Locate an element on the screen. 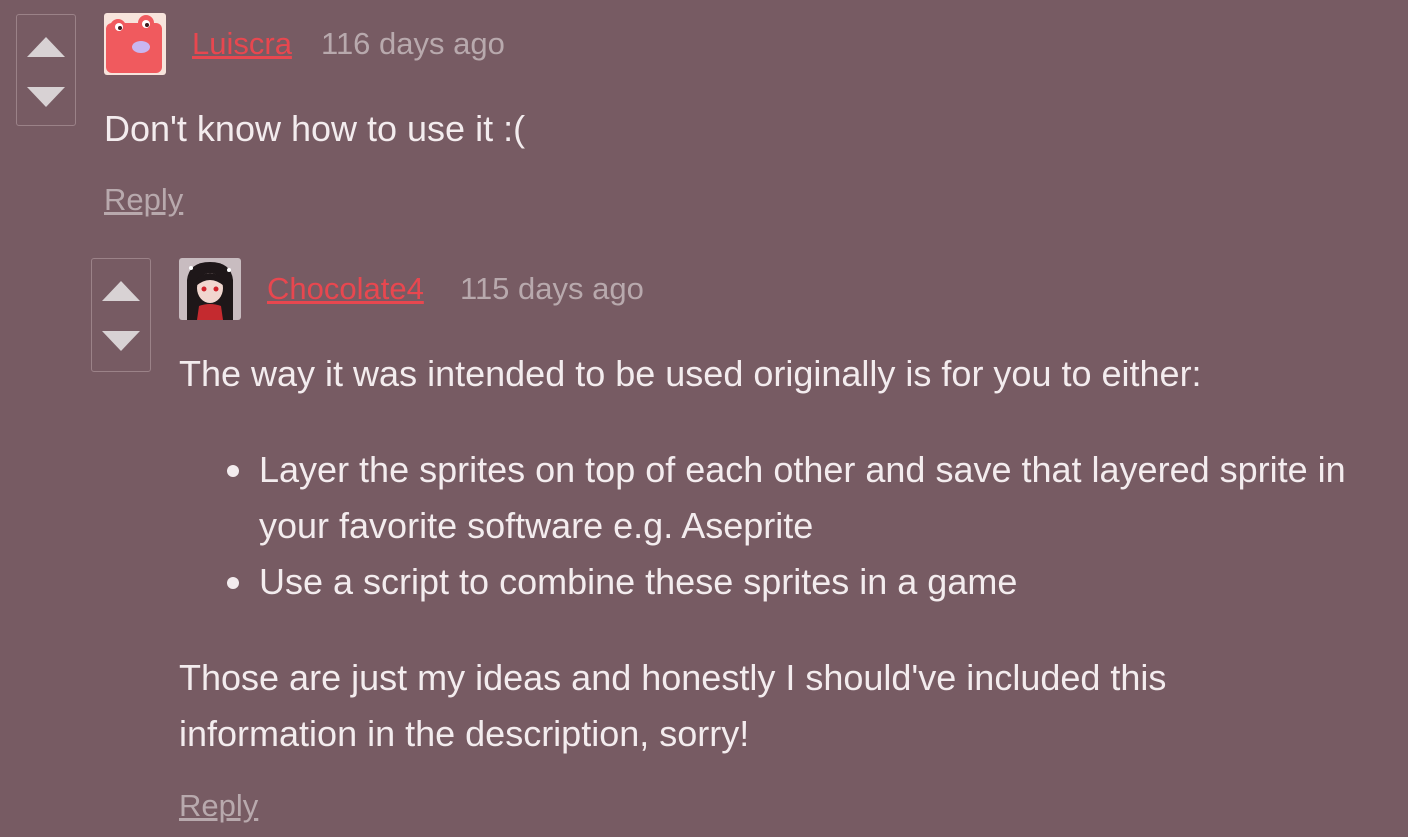 Image resolution: width=1408 pixels, height=837 pixels. author-link: Luiscra is located at coordinates (242, 44).